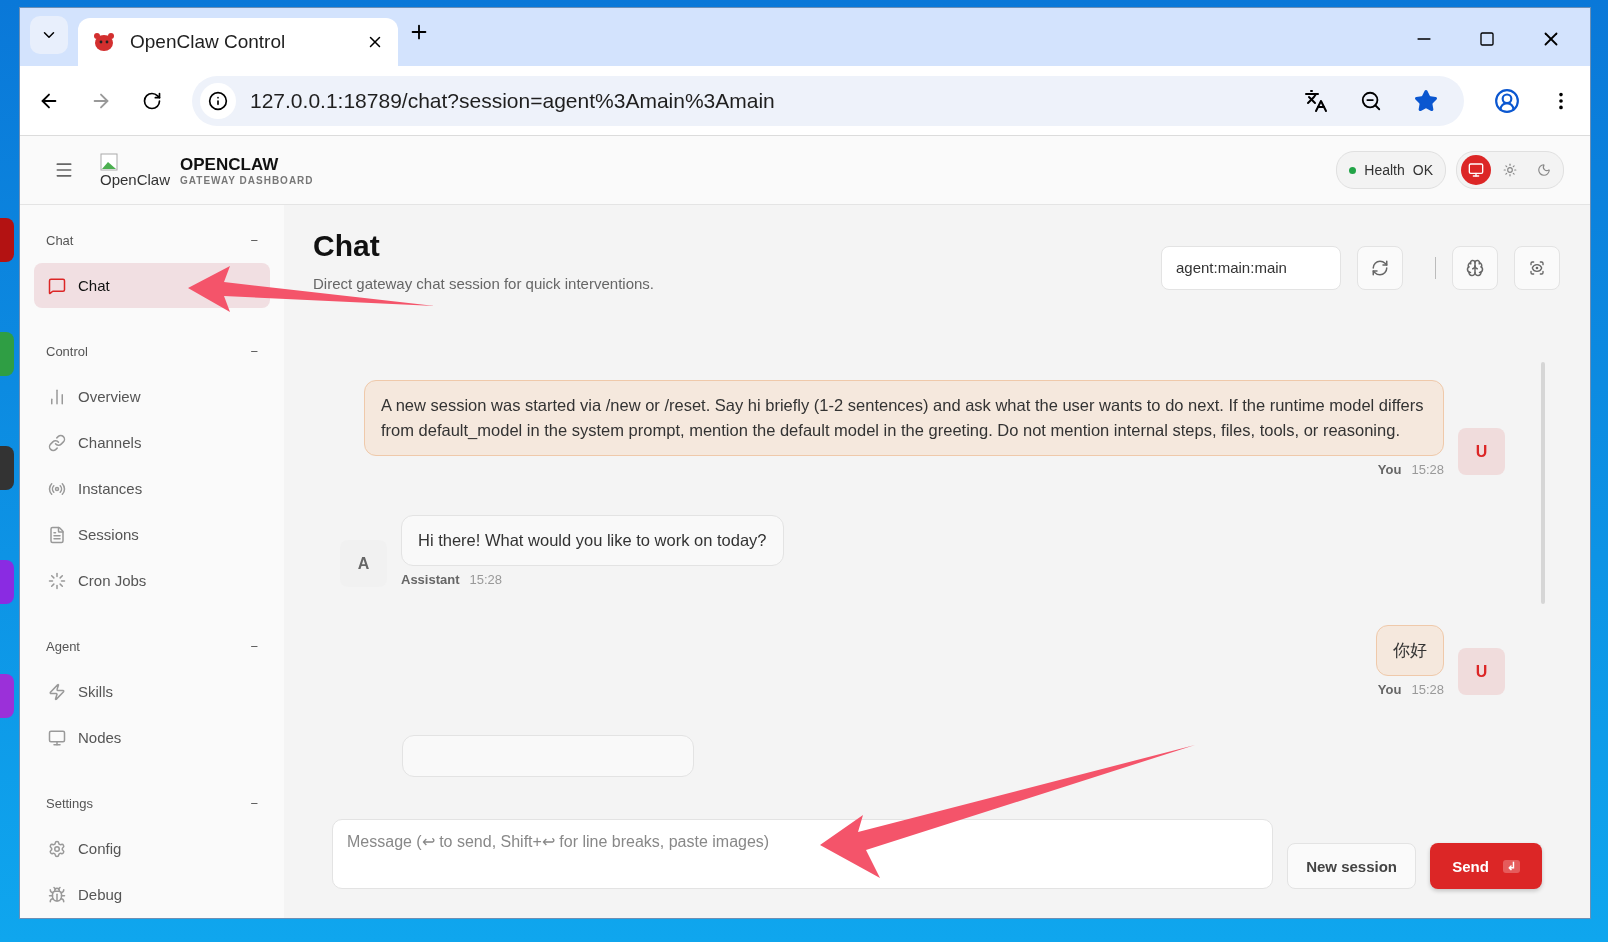  Describe the element at coordinates (483, 283) in the screenshot. I see `page-subtitle: Direct gateway chat session for quick interventions.` at that location.